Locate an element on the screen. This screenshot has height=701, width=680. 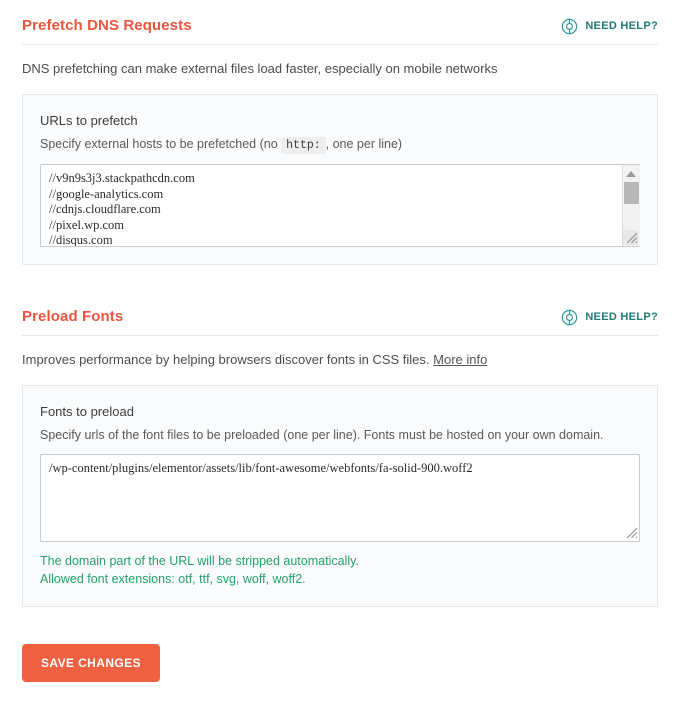
fonts-textarea-wrap is located at coordinates (340, 498).